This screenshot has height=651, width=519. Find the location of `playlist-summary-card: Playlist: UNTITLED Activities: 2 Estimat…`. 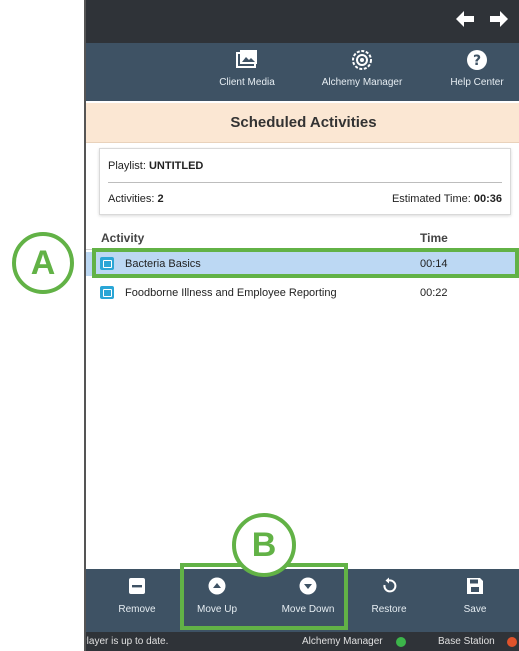

playlist-summary-card: Playlist: UNTITLED Activities: 2 Estimat… is located at coordinates (305, 181).